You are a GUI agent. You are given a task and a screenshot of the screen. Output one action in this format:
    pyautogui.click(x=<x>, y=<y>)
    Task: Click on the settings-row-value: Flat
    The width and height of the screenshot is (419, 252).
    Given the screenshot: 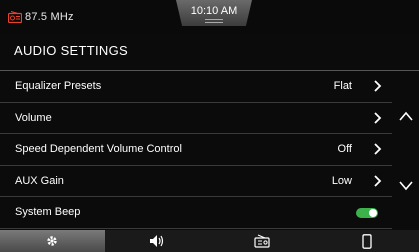 What is the action you would take?
    pyautogui.click(x=342, y=86)
    